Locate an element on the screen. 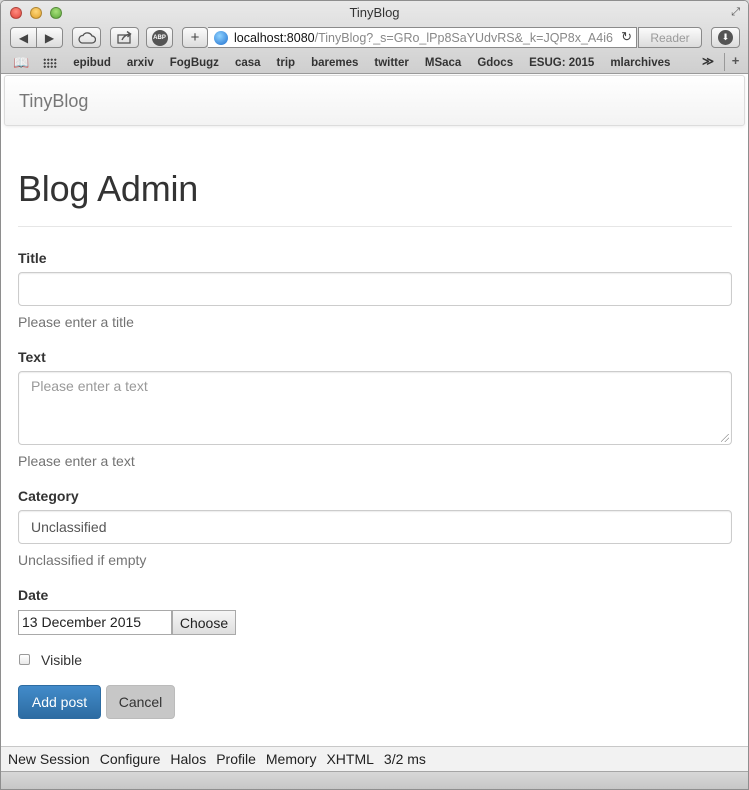  share-button is located at coordinates (124, 37).